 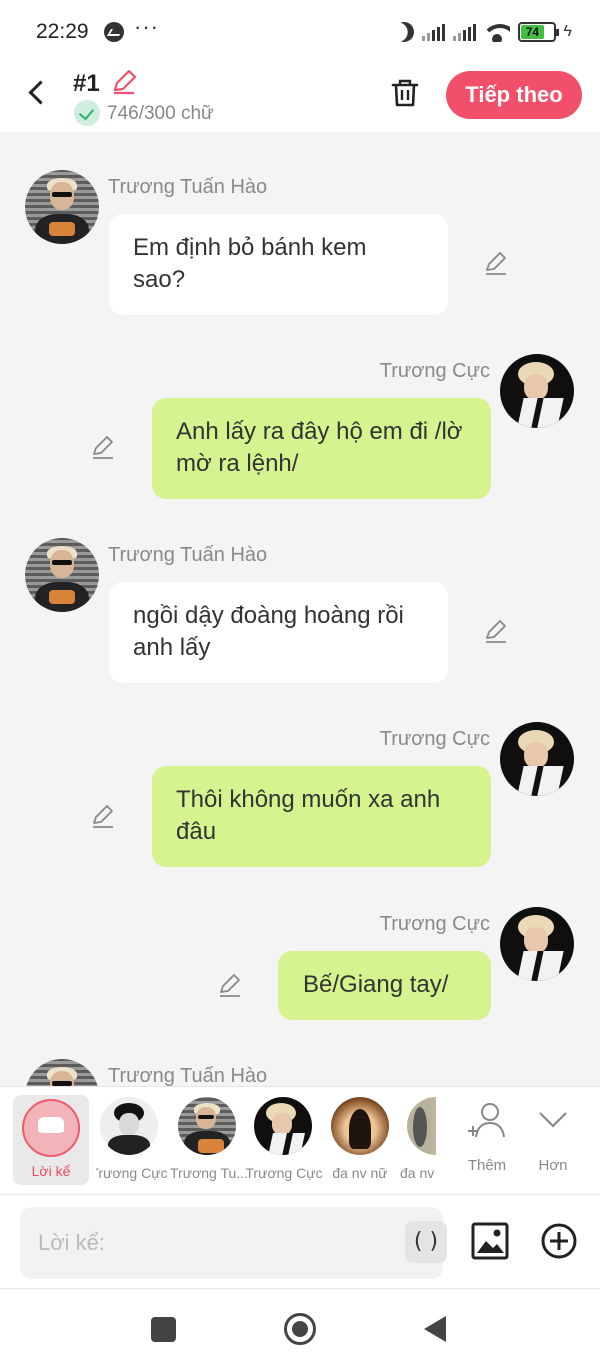 I want to click on next-button: Tiếp theo, so click(x=514, y=95).